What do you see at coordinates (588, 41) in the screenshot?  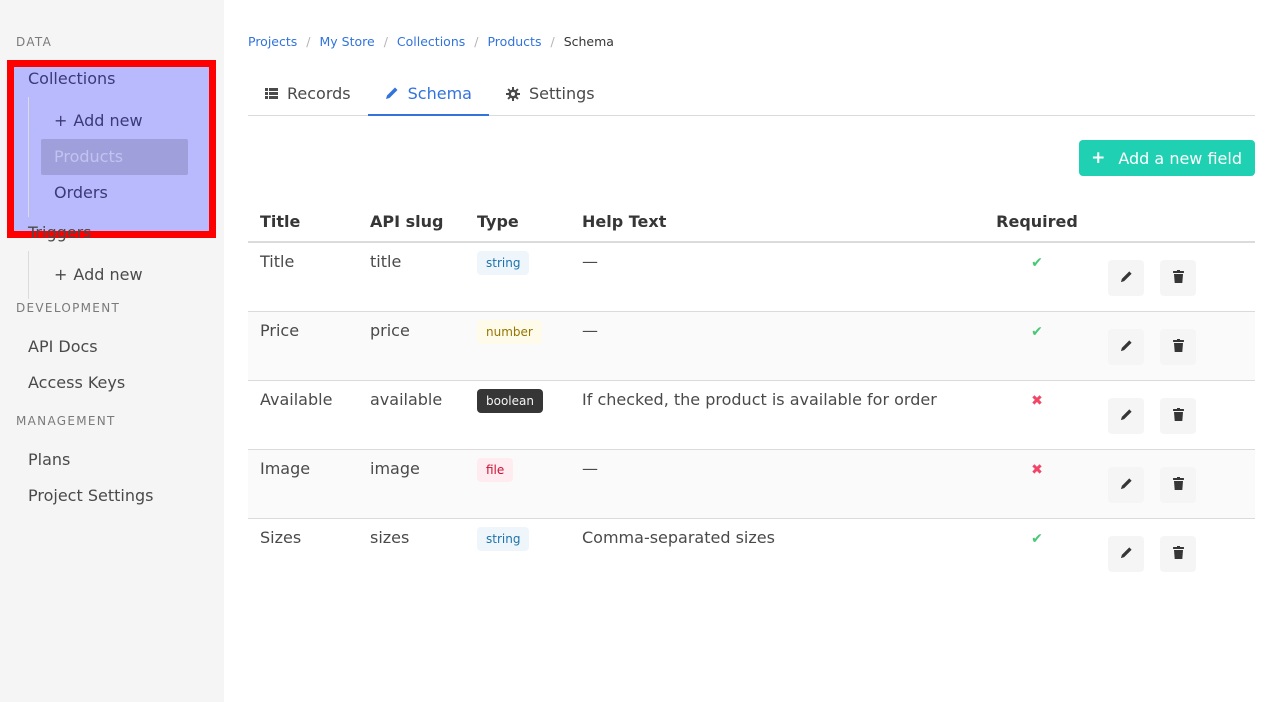 I see `breadcrumb-current: Schema` at bounding box center [588, 41].